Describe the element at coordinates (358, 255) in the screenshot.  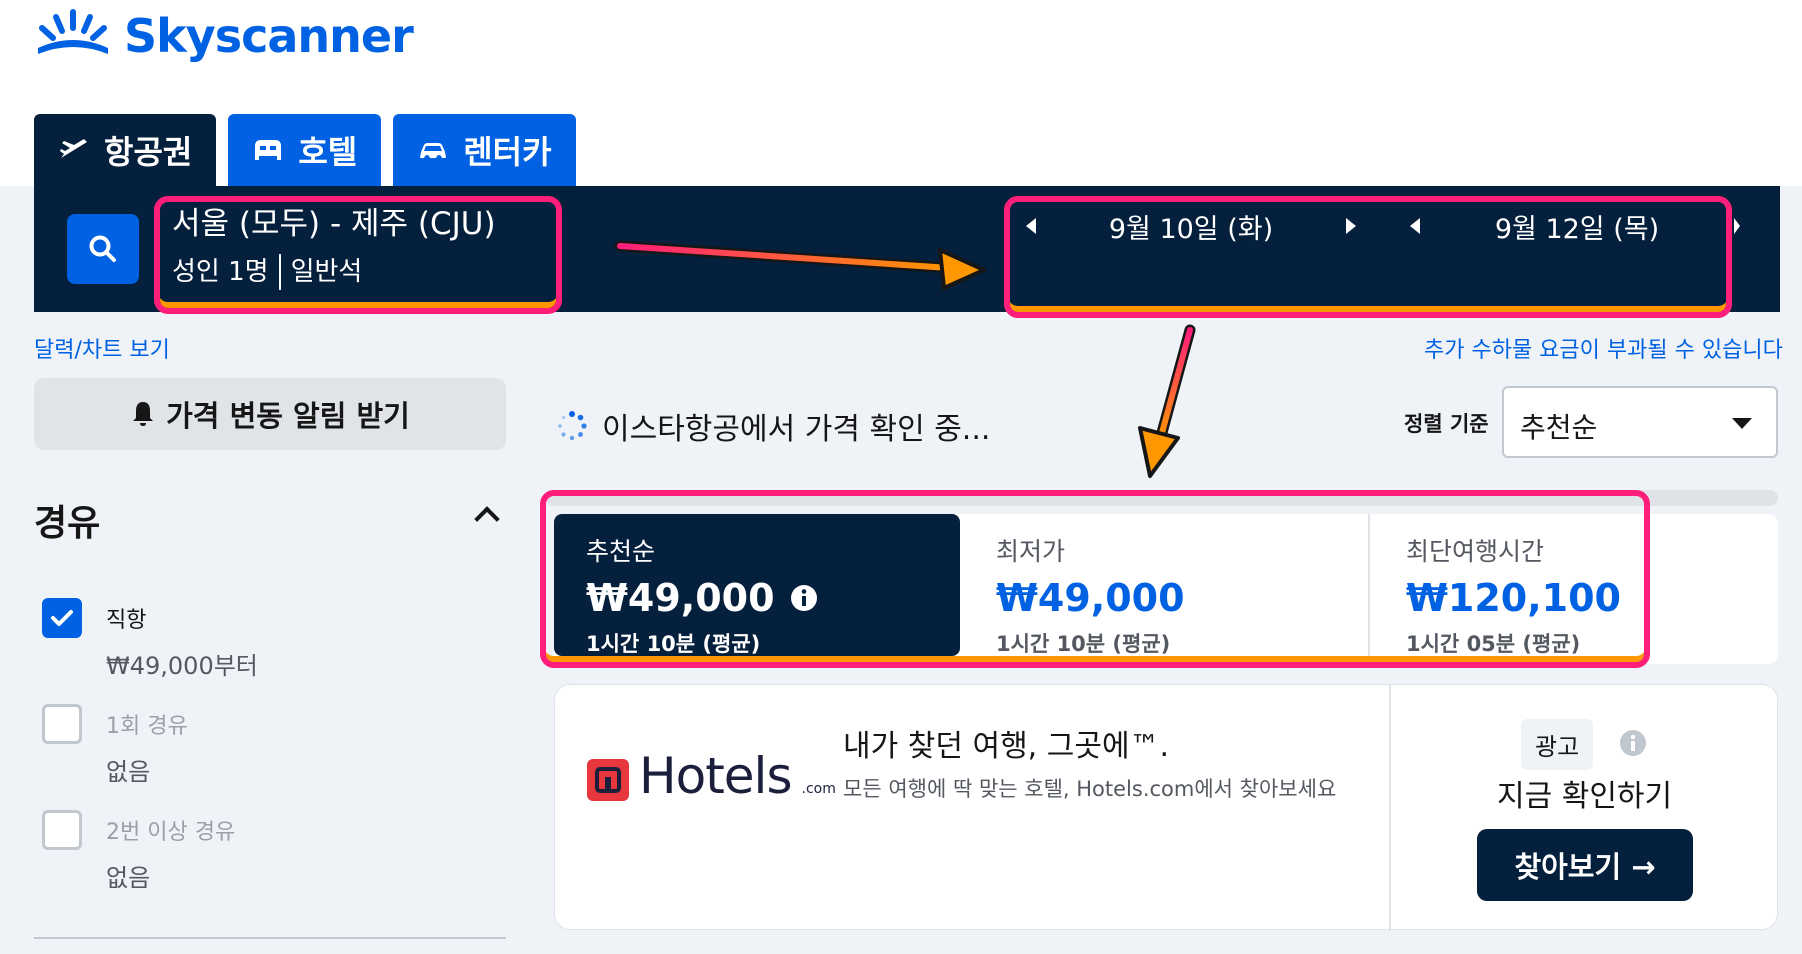
I see `route-highlight-box` at that location.